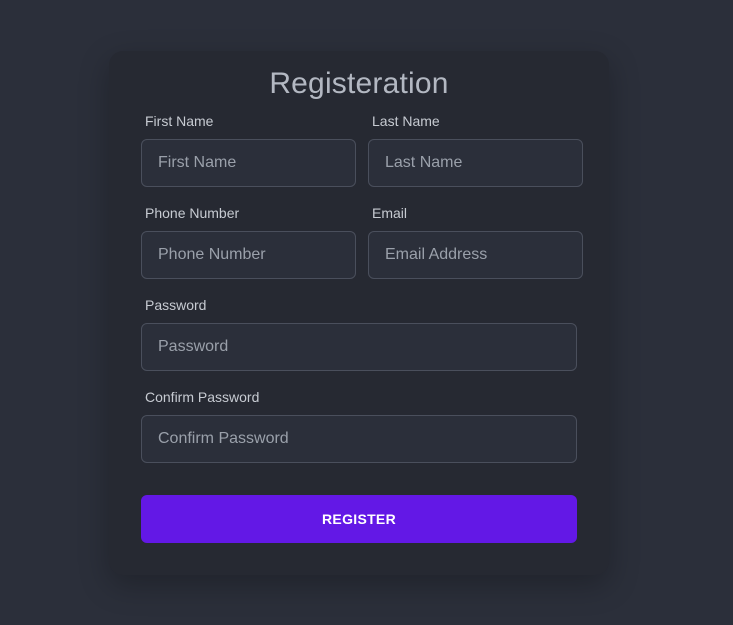 Image resolution: width=733 pixels, height=625 pixels. What do you see at coordinates (406, 121) in the screenshot?
I see `last-name-label: Last Name` at bounding box center [406, 121].